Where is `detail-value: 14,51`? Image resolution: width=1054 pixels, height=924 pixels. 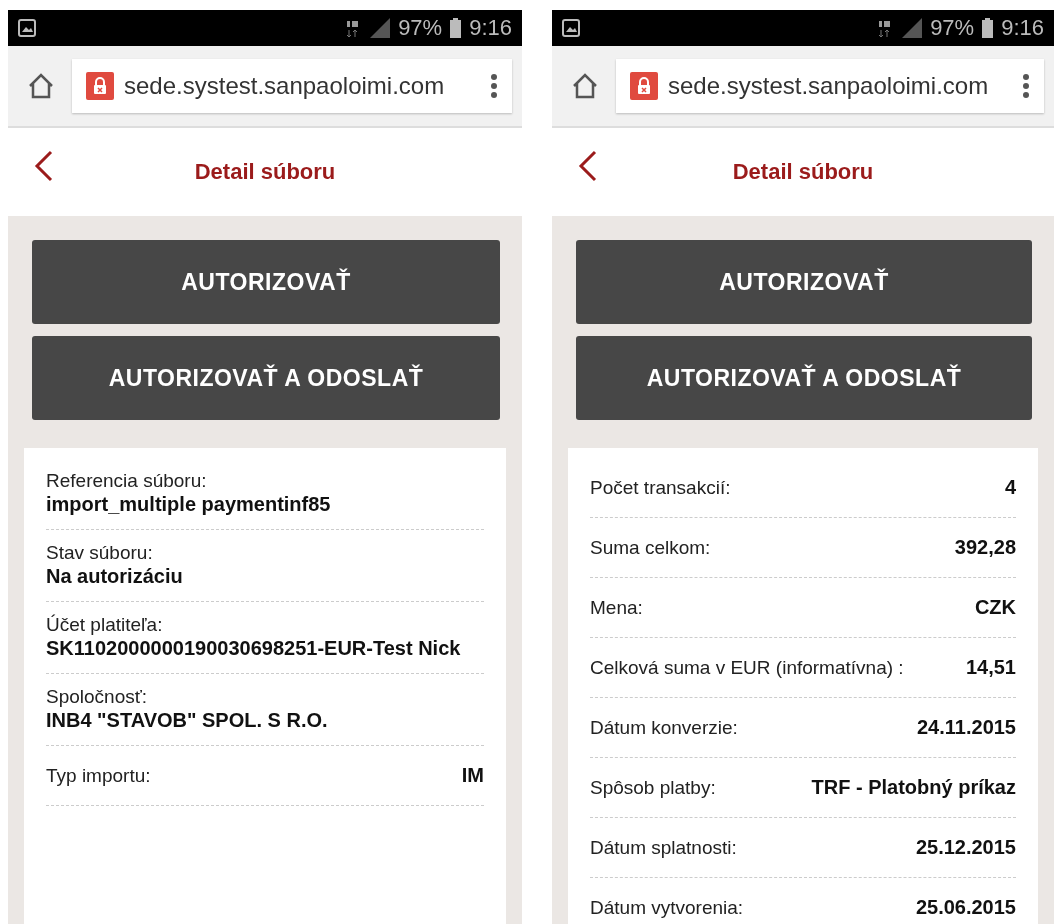 detail-value: 14,51 is located at coordinates (990, 667).